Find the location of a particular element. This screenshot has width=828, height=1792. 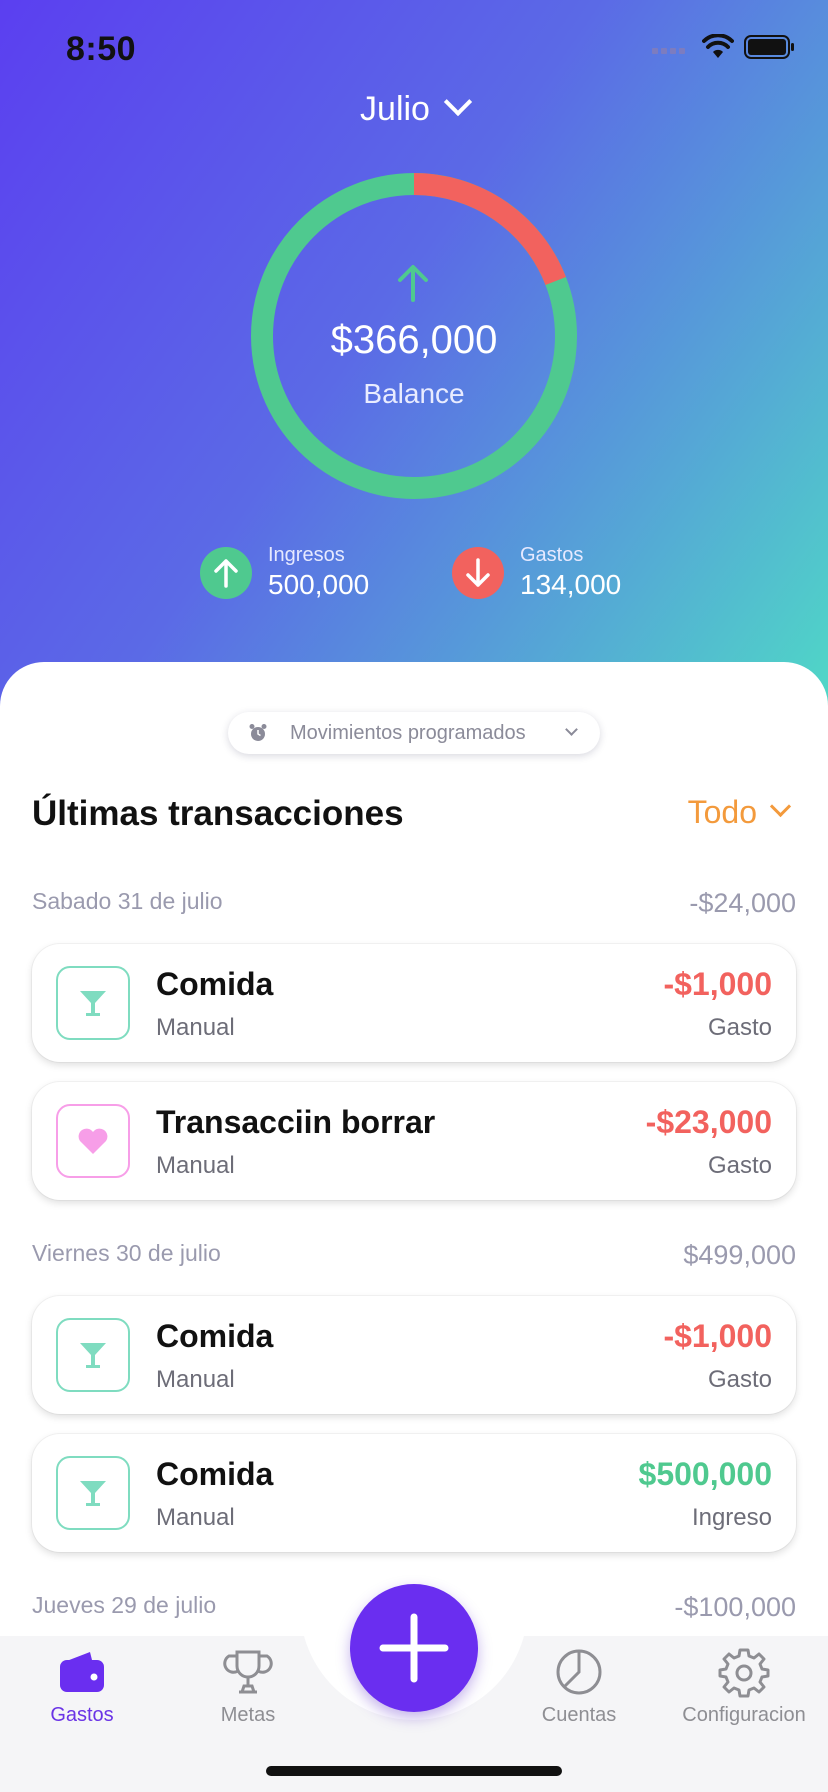

expense-arrow-icon is located at coordinates (478, 572).